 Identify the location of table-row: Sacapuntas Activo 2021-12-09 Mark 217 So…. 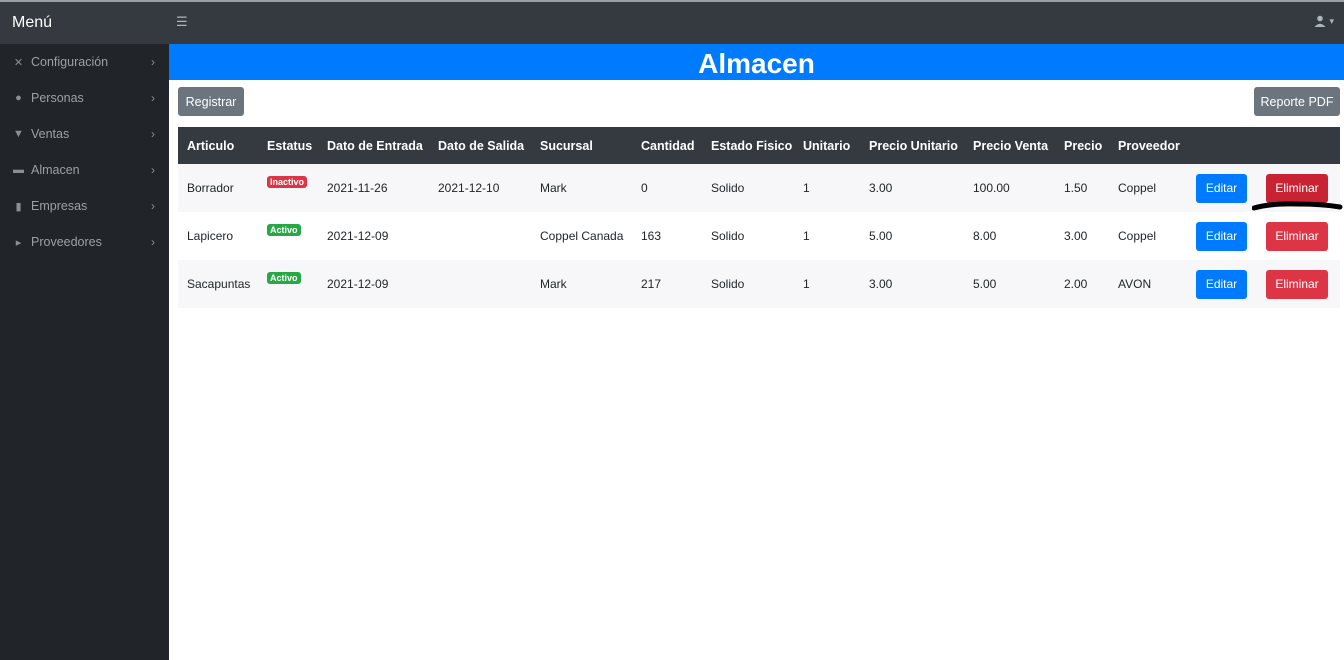
(759, 284).